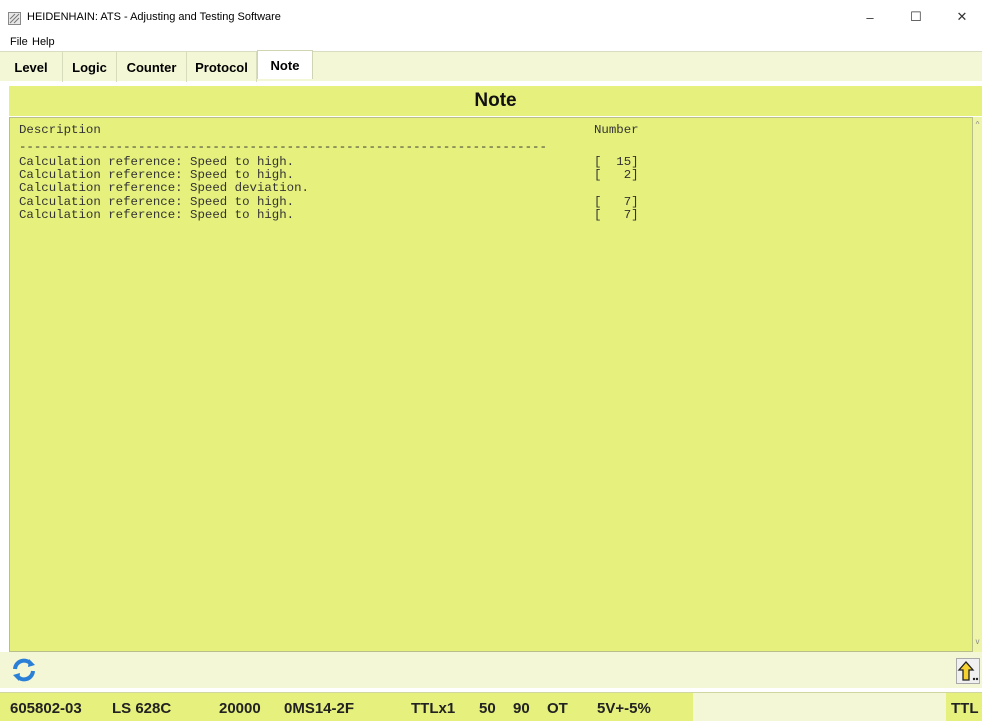 The height and width of the screenshot is (721, 982). I want to click on column-header-description: Description, so click(60, 130).